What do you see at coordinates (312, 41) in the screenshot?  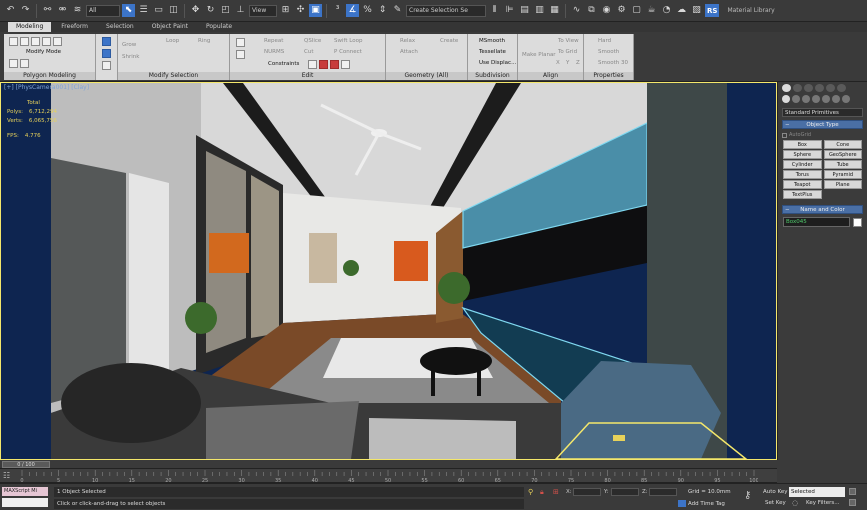 I see `qslice-button: QSlice` at bounding box center [312, 41].